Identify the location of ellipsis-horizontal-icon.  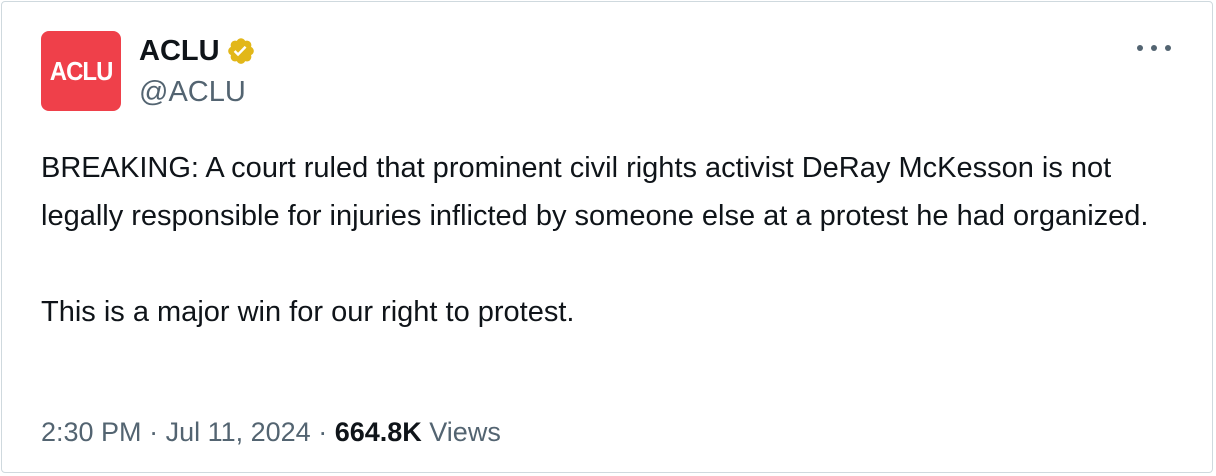
(1154, 48).